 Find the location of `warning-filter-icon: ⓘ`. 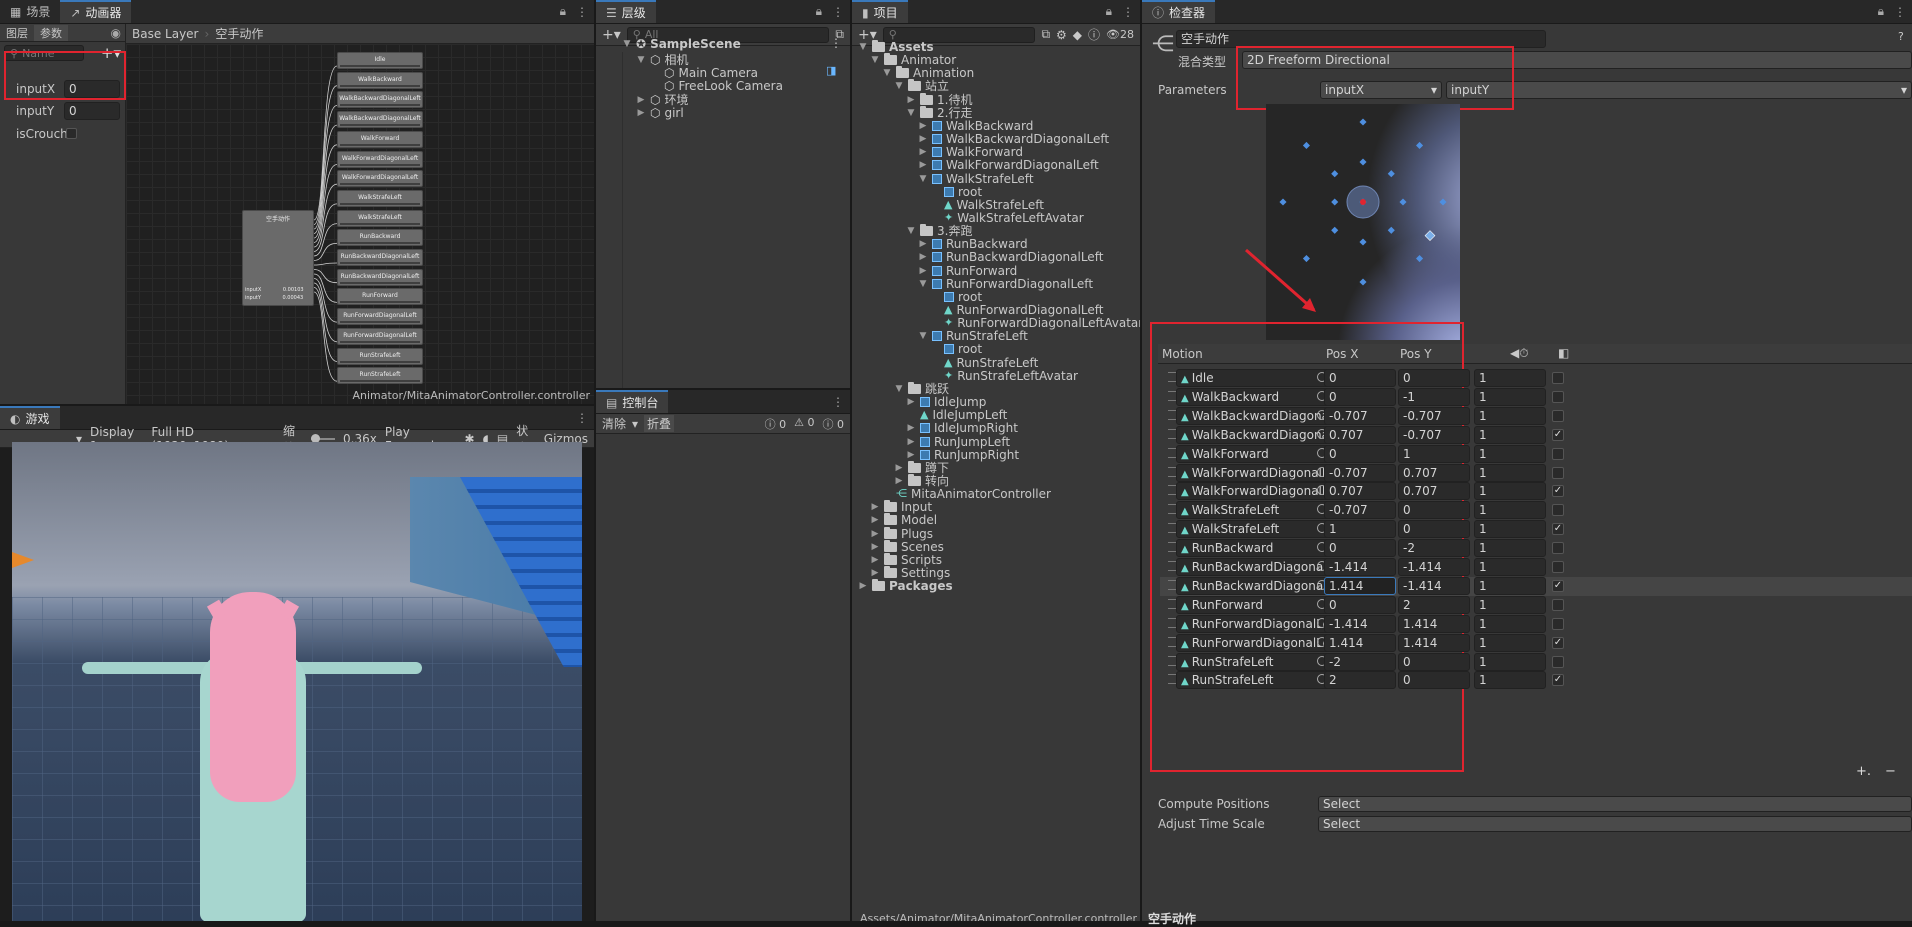

warning-filter-icon: ⓘ is located at coordinates (1094, 34).